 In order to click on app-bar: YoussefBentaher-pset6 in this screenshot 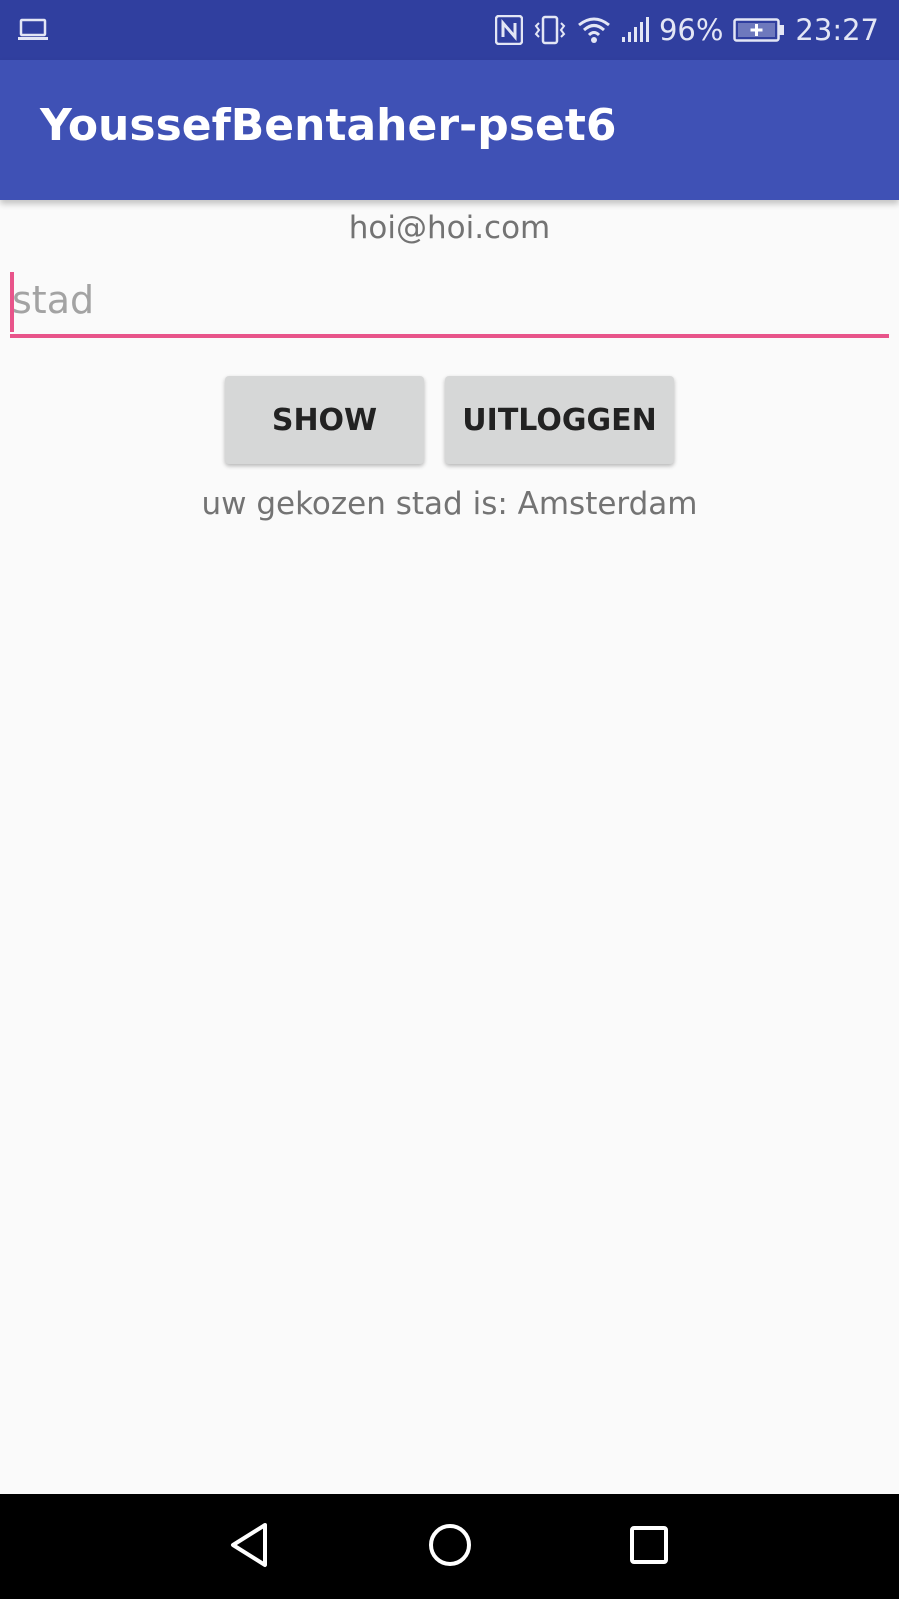, I will do `click(449, 130)`.